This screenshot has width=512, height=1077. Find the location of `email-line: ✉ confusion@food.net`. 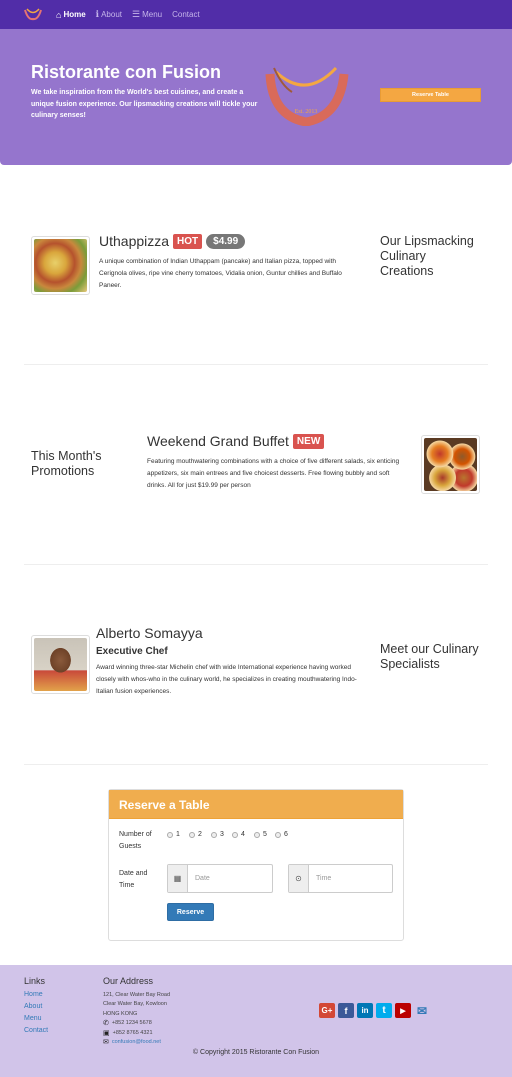

email-line: ✉ confusion@food.net is located at coordinates (132, 1043).